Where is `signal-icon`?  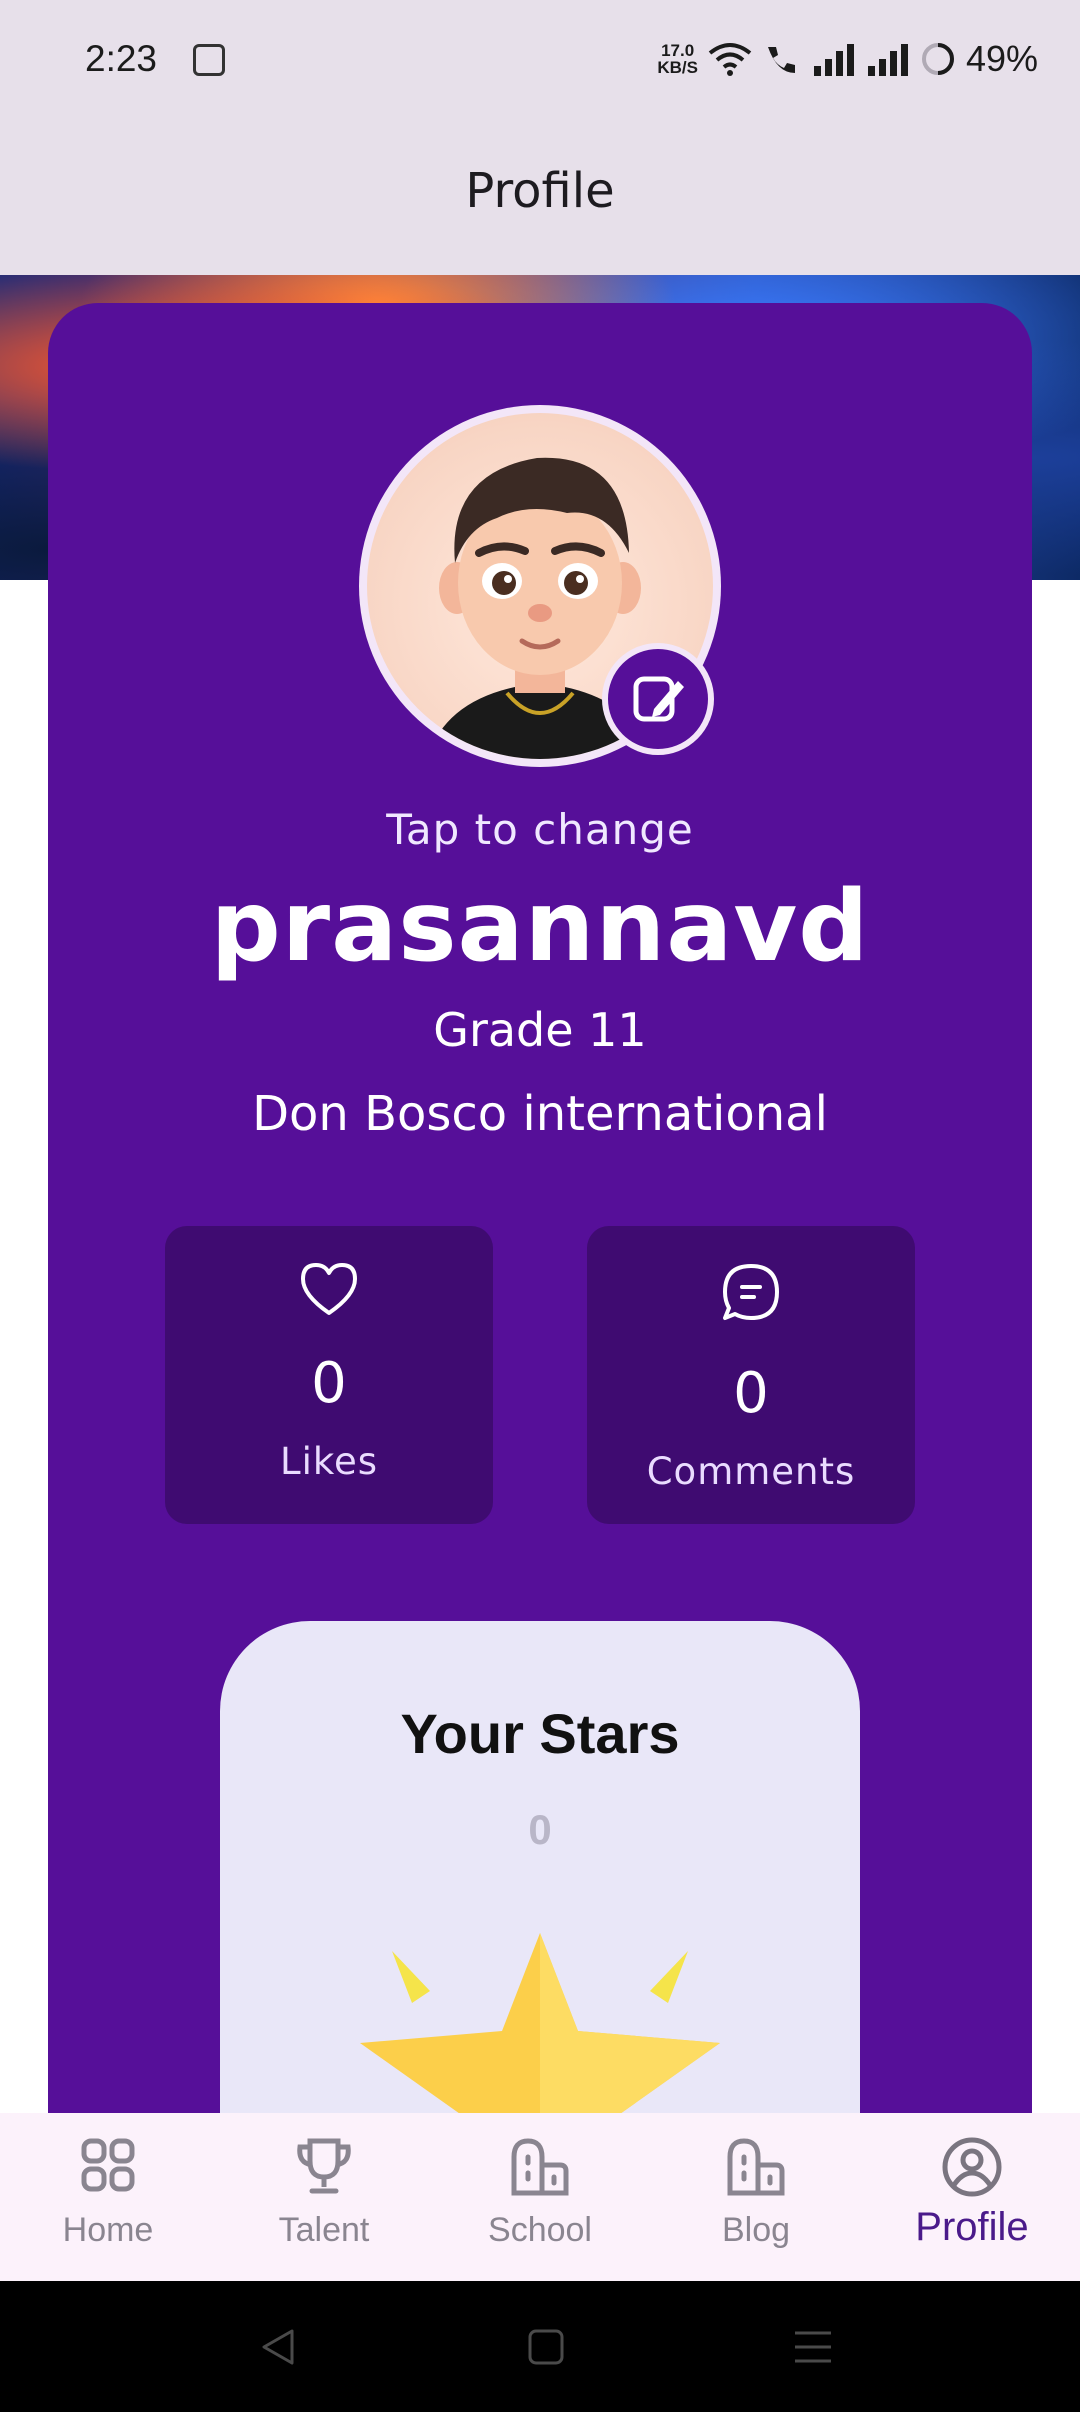
signal-icon is located at coordinates (833, 60).